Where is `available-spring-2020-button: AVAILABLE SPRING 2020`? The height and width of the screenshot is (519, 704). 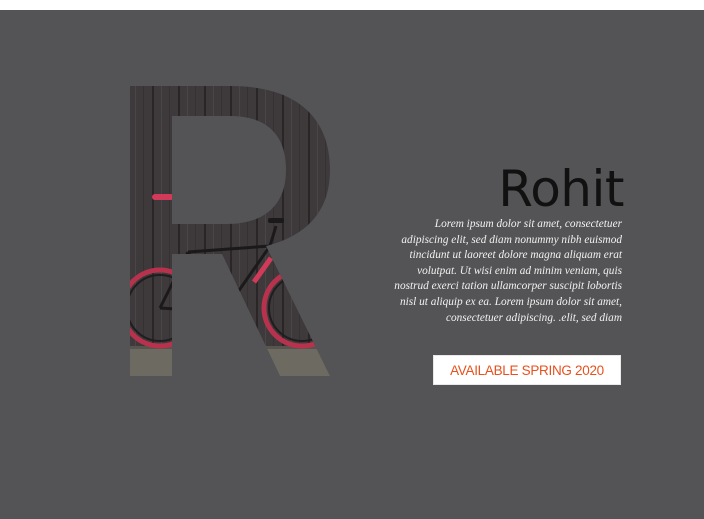 available-spring-2020-button: AVAILABLE SPRING 2020 is located at coordinates (527, 370).